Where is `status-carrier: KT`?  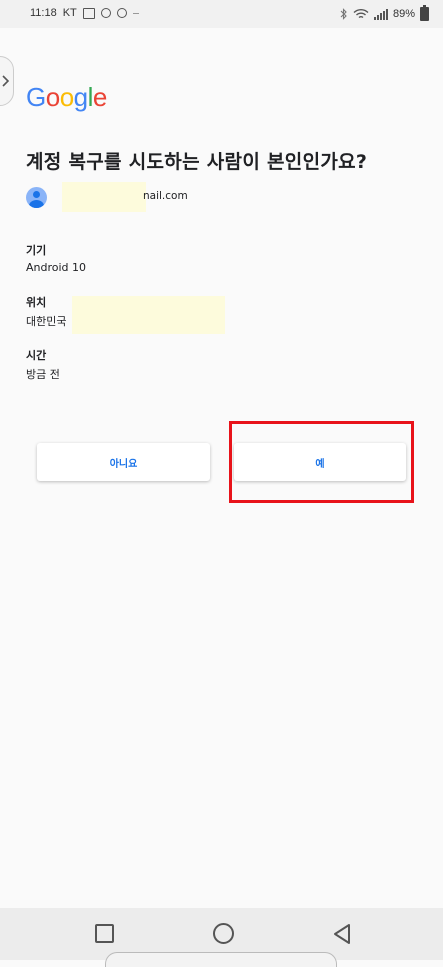 status-carrier: KT is located at coordinates (69, 13).